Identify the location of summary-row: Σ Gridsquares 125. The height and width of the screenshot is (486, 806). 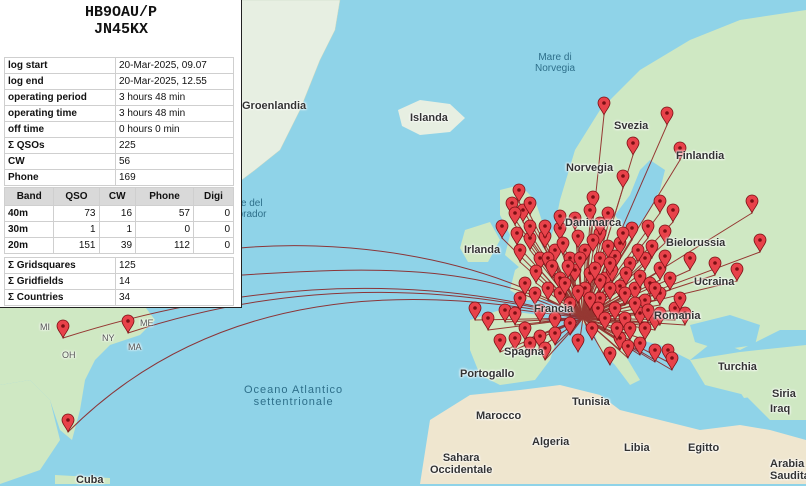
(119, 265).